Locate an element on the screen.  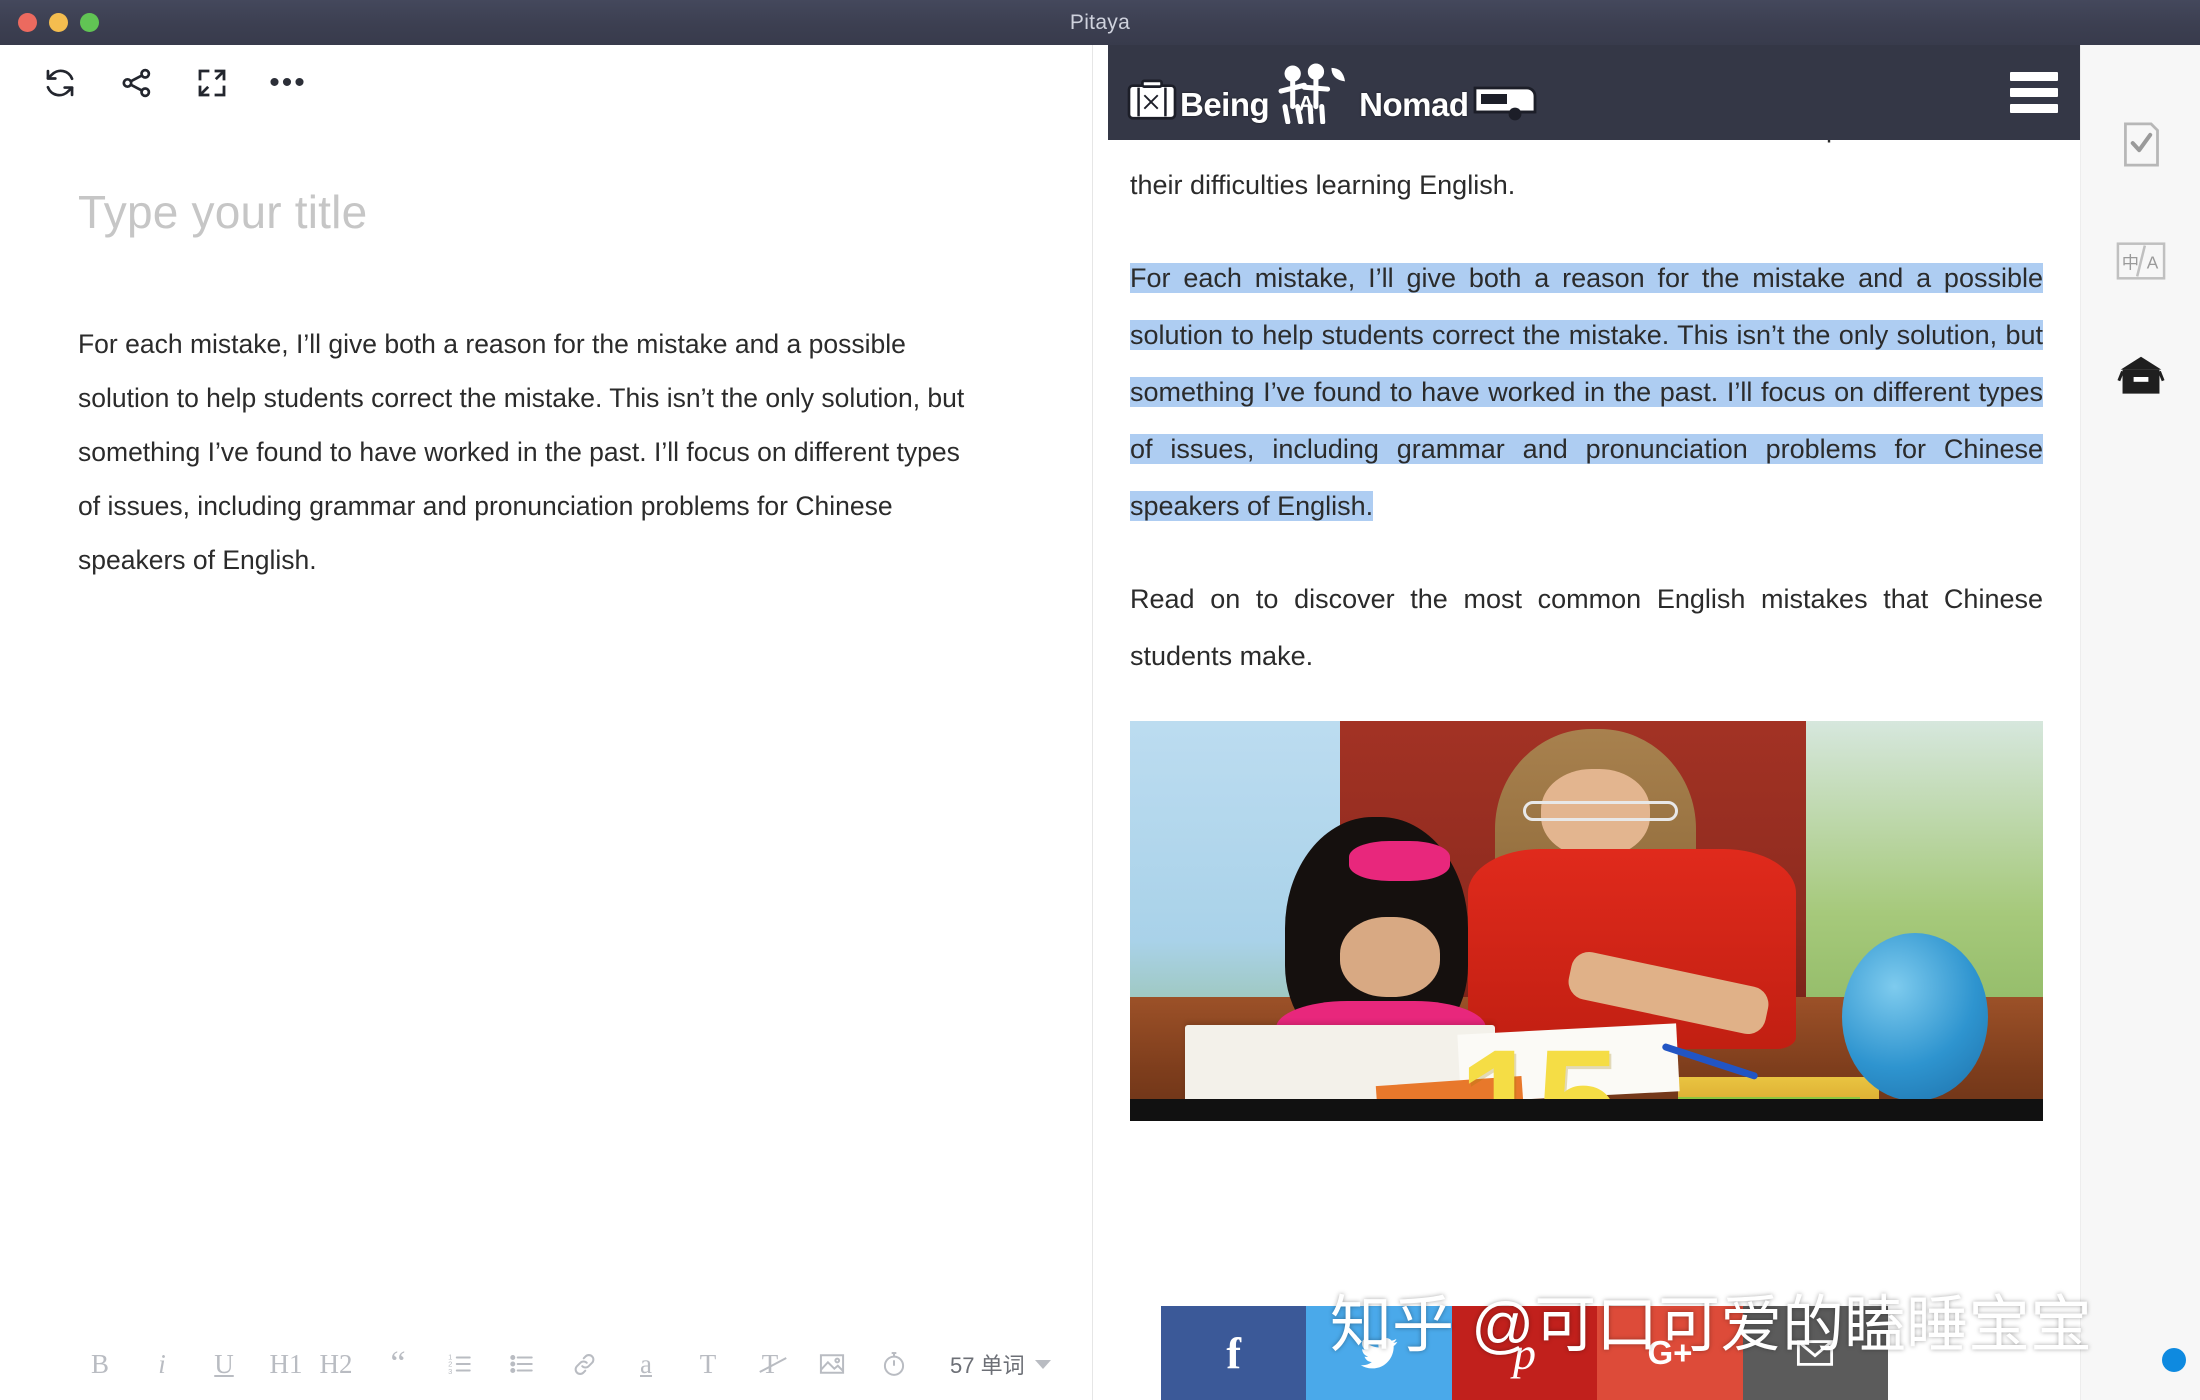
word-count-label: 57 单词 is located at coordinates (987, 1365).